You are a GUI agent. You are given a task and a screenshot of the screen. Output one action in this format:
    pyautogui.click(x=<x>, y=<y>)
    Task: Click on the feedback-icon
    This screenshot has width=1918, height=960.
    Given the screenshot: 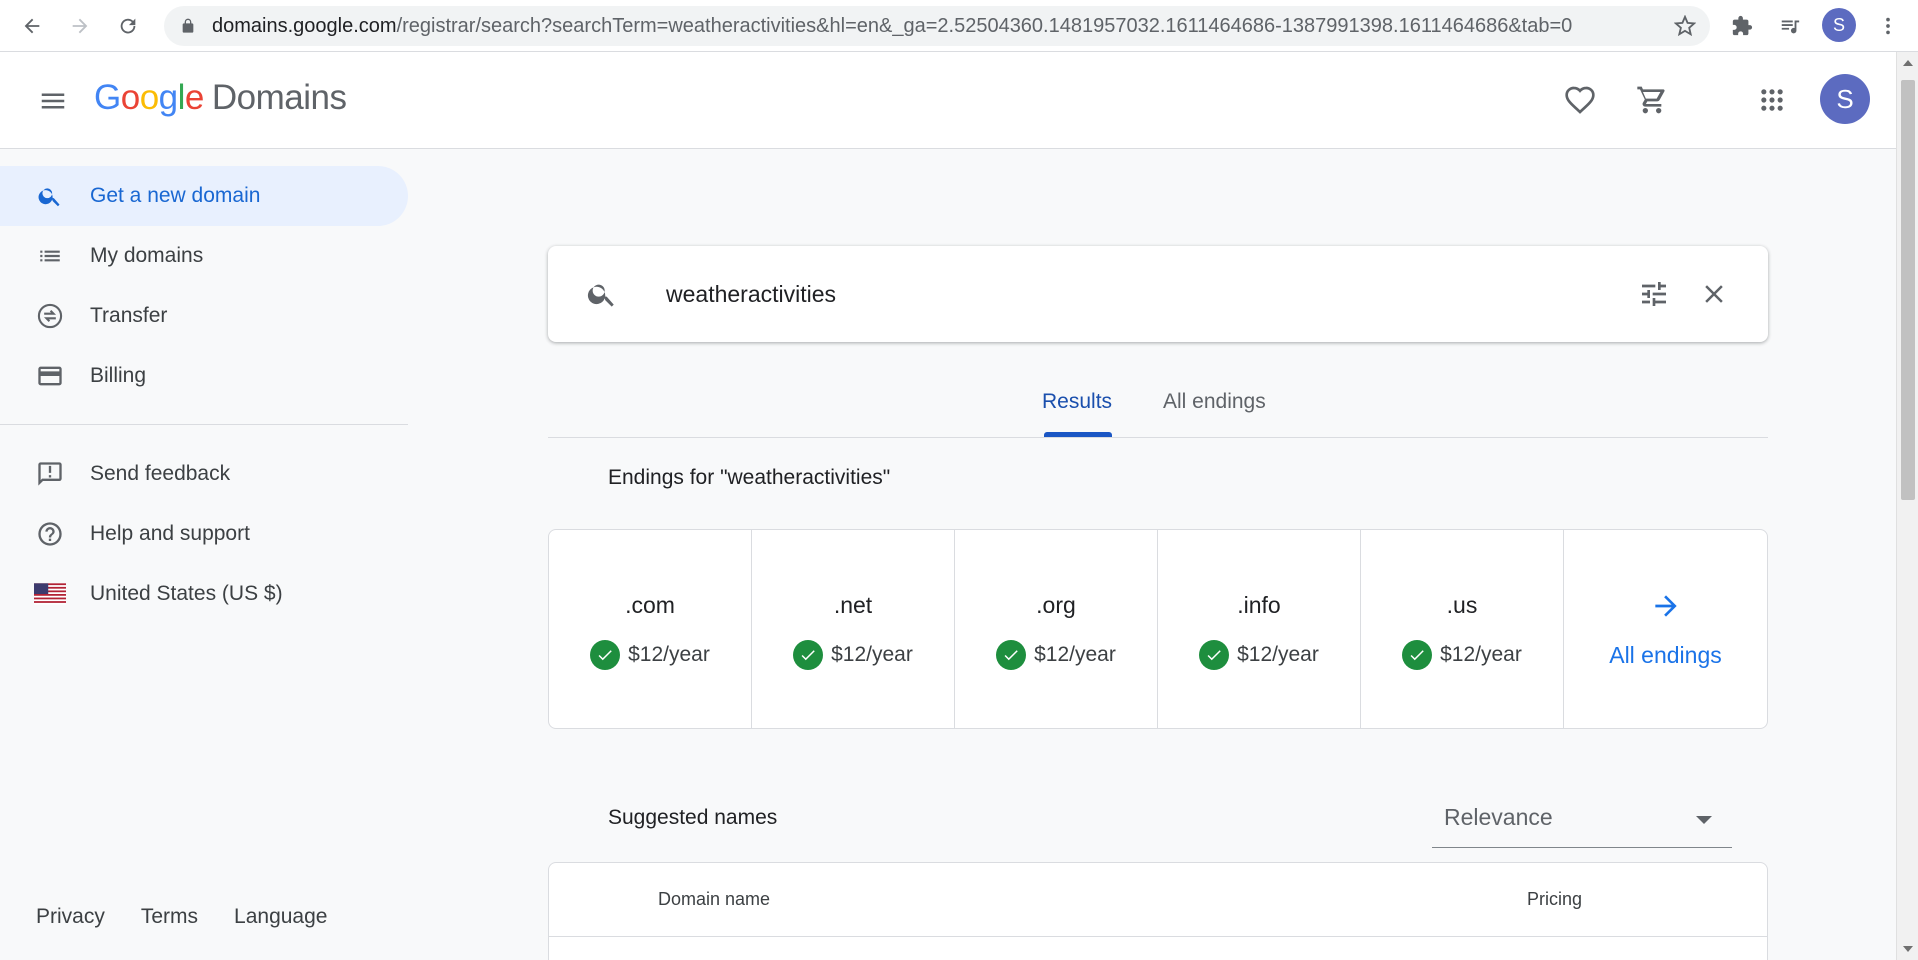 What is the action you would take?
    pyautogui.click(x=50, y=474)
    